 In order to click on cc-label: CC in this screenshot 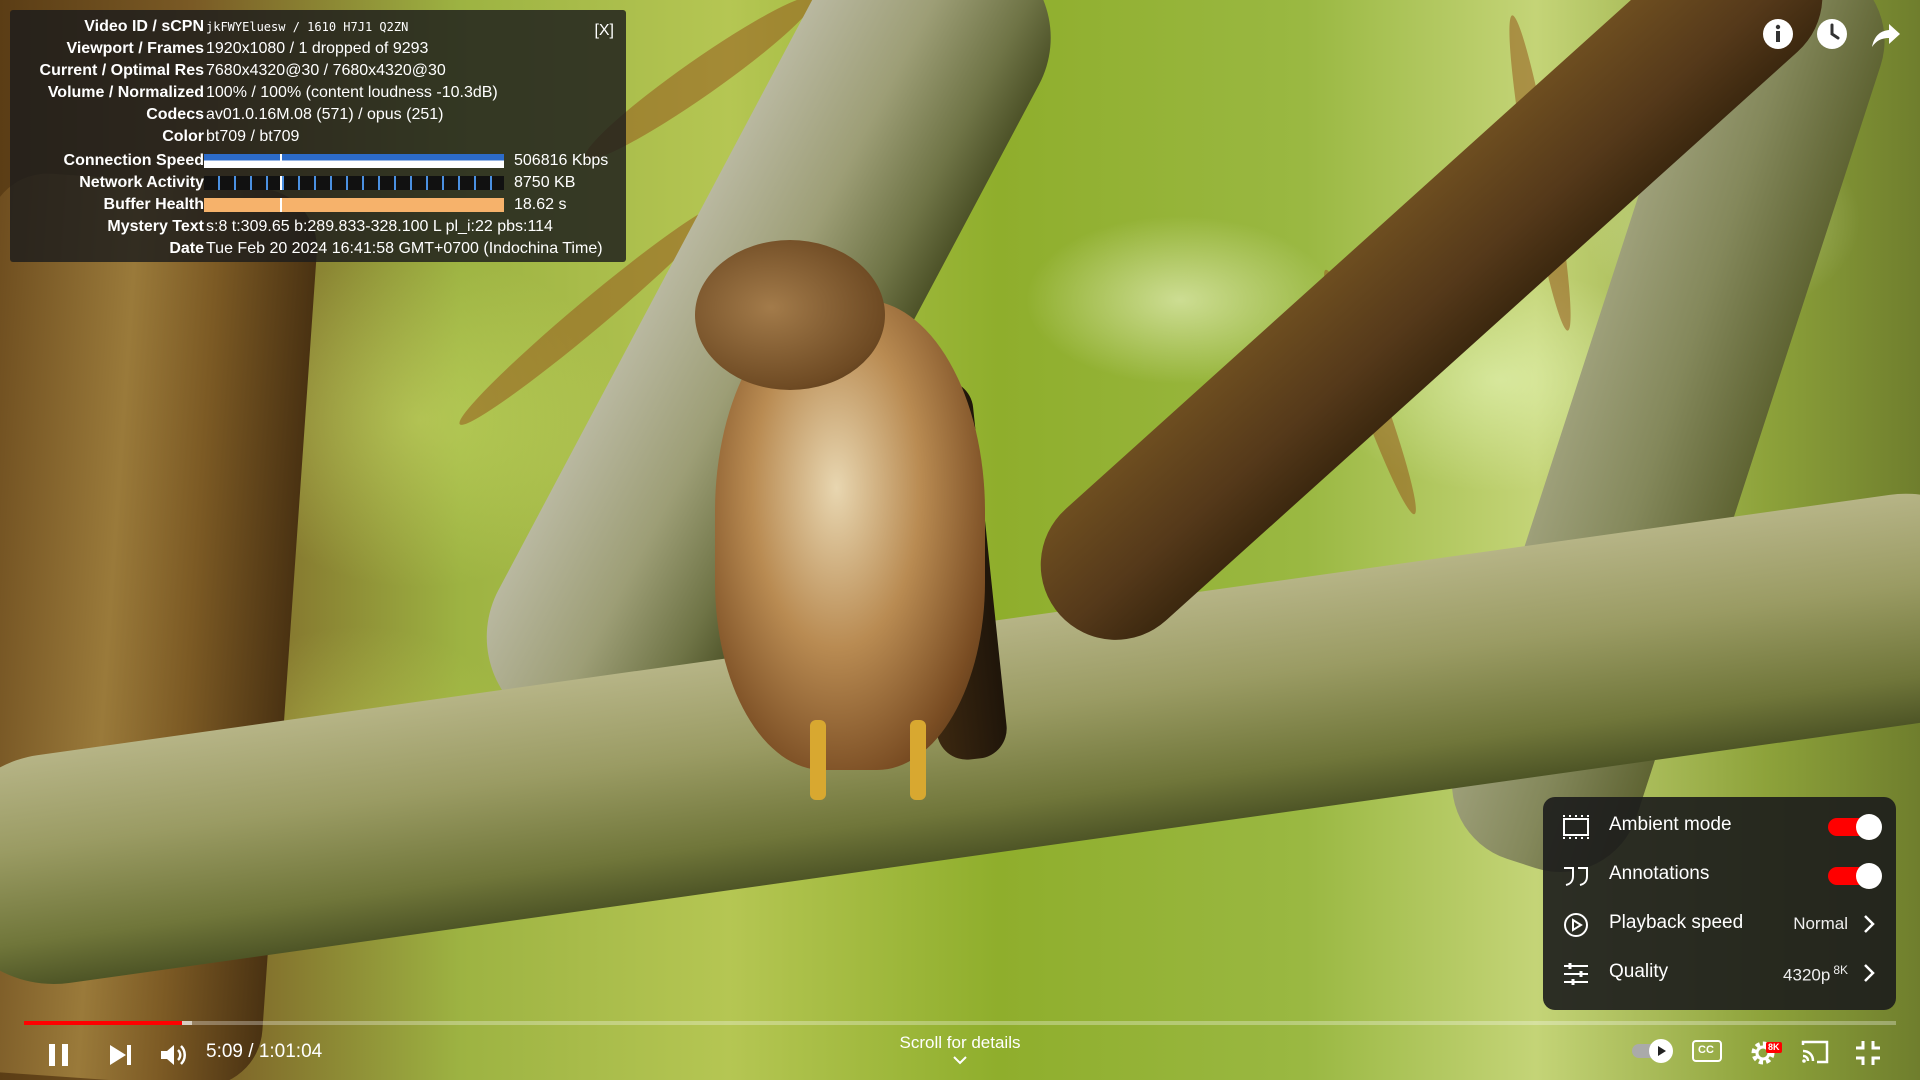, I will do `click(1706, 1050)`.